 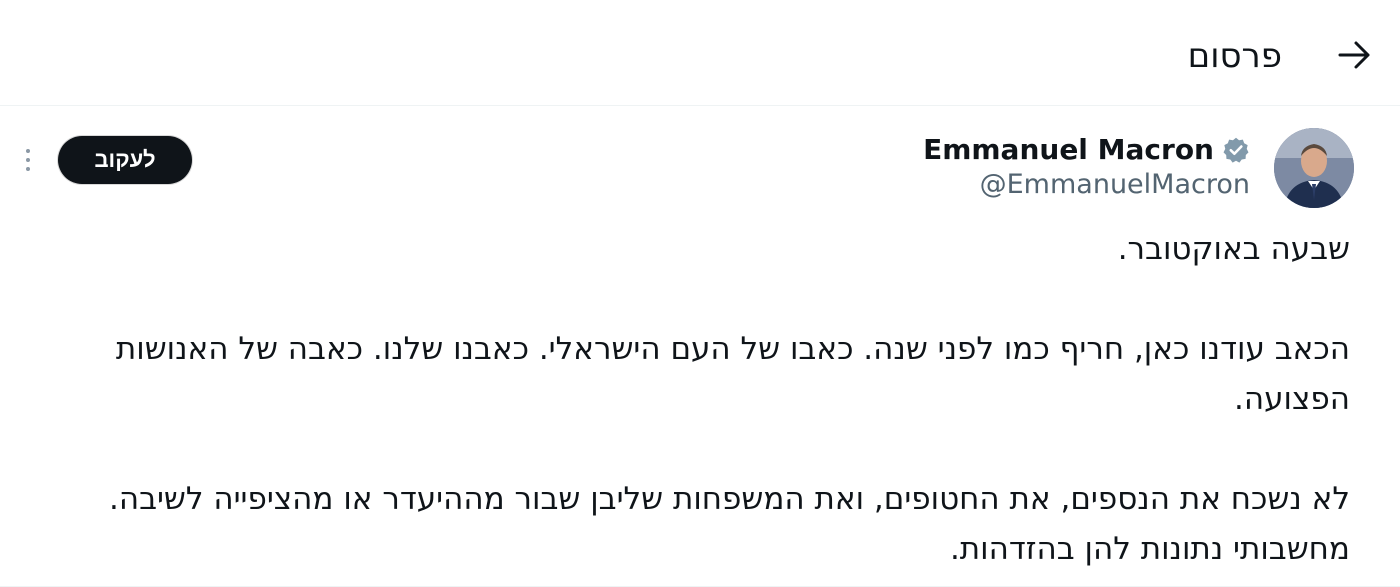 What do you see at coordinates (125, 160) in the screenshot?
I see `follow-button: לעקוב` at bounding box center [125, 160].